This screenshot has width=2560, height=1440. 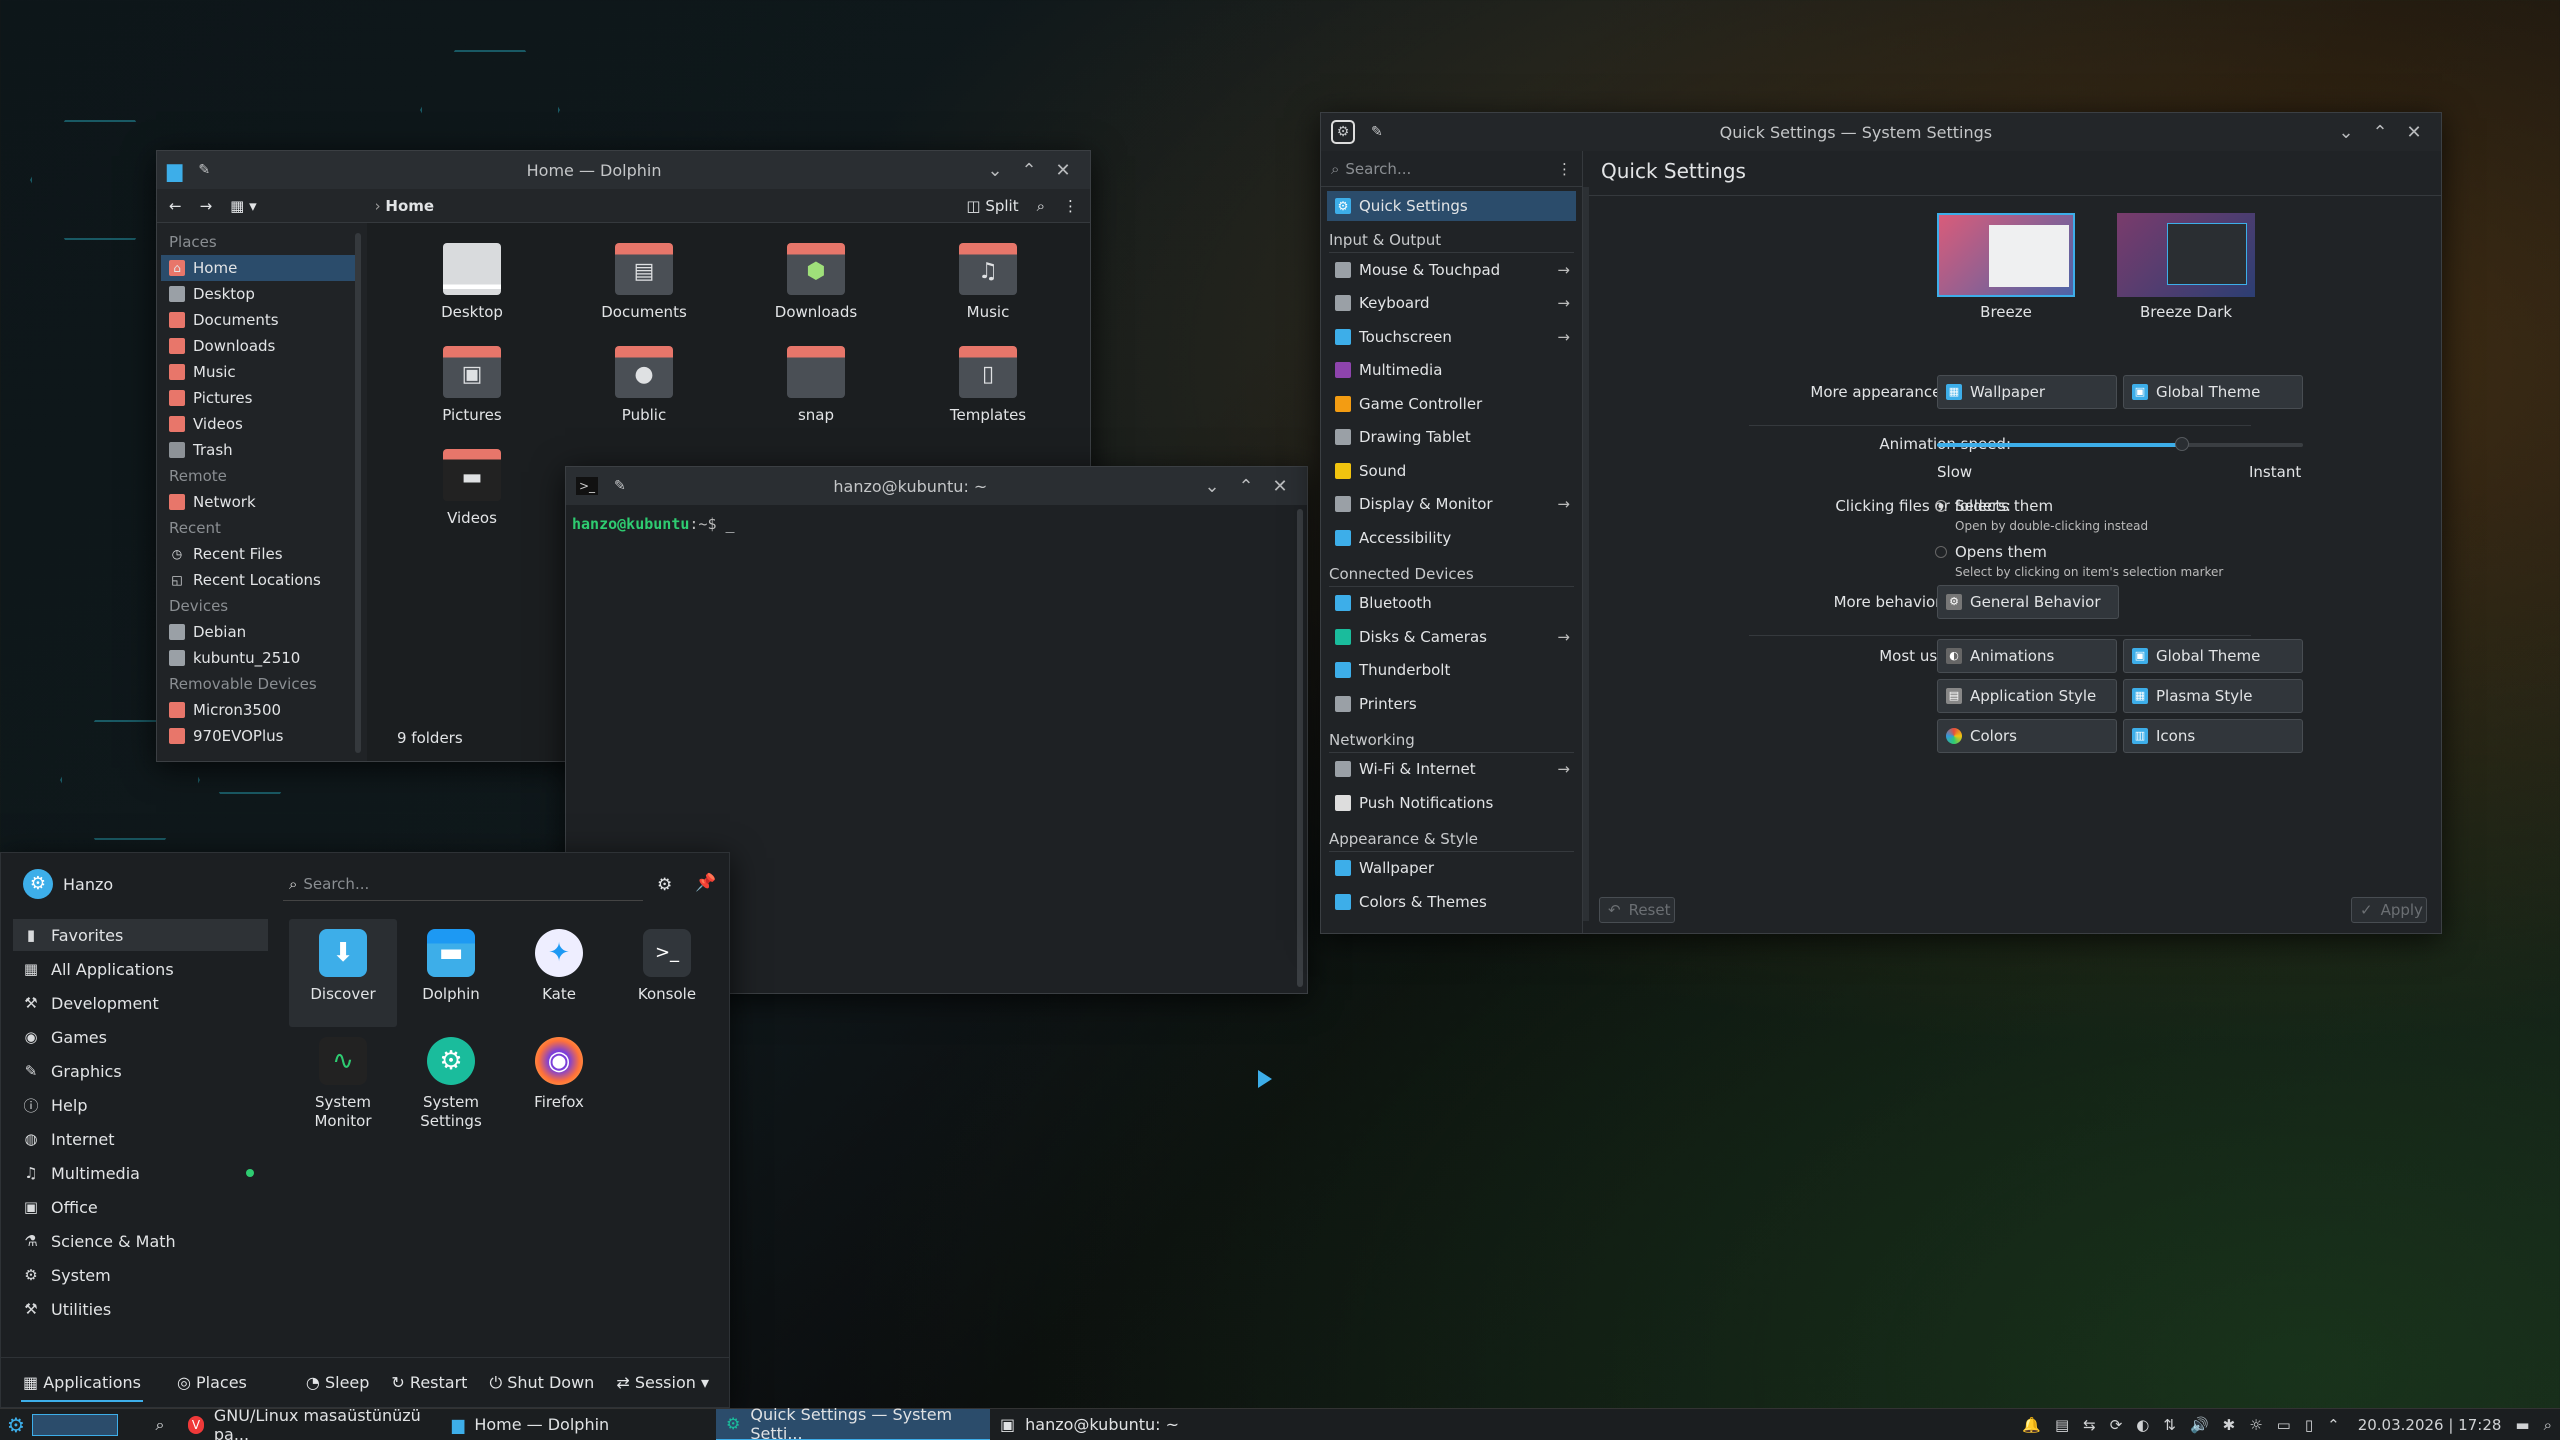 What do you see at coordinates (936, 486) in the screenshot?
I see `konsole-titlebar: >_ ✎ hanzo@kubuntu: ~ ⌄ ⌃ ✕` at bounding box center [936, 486].